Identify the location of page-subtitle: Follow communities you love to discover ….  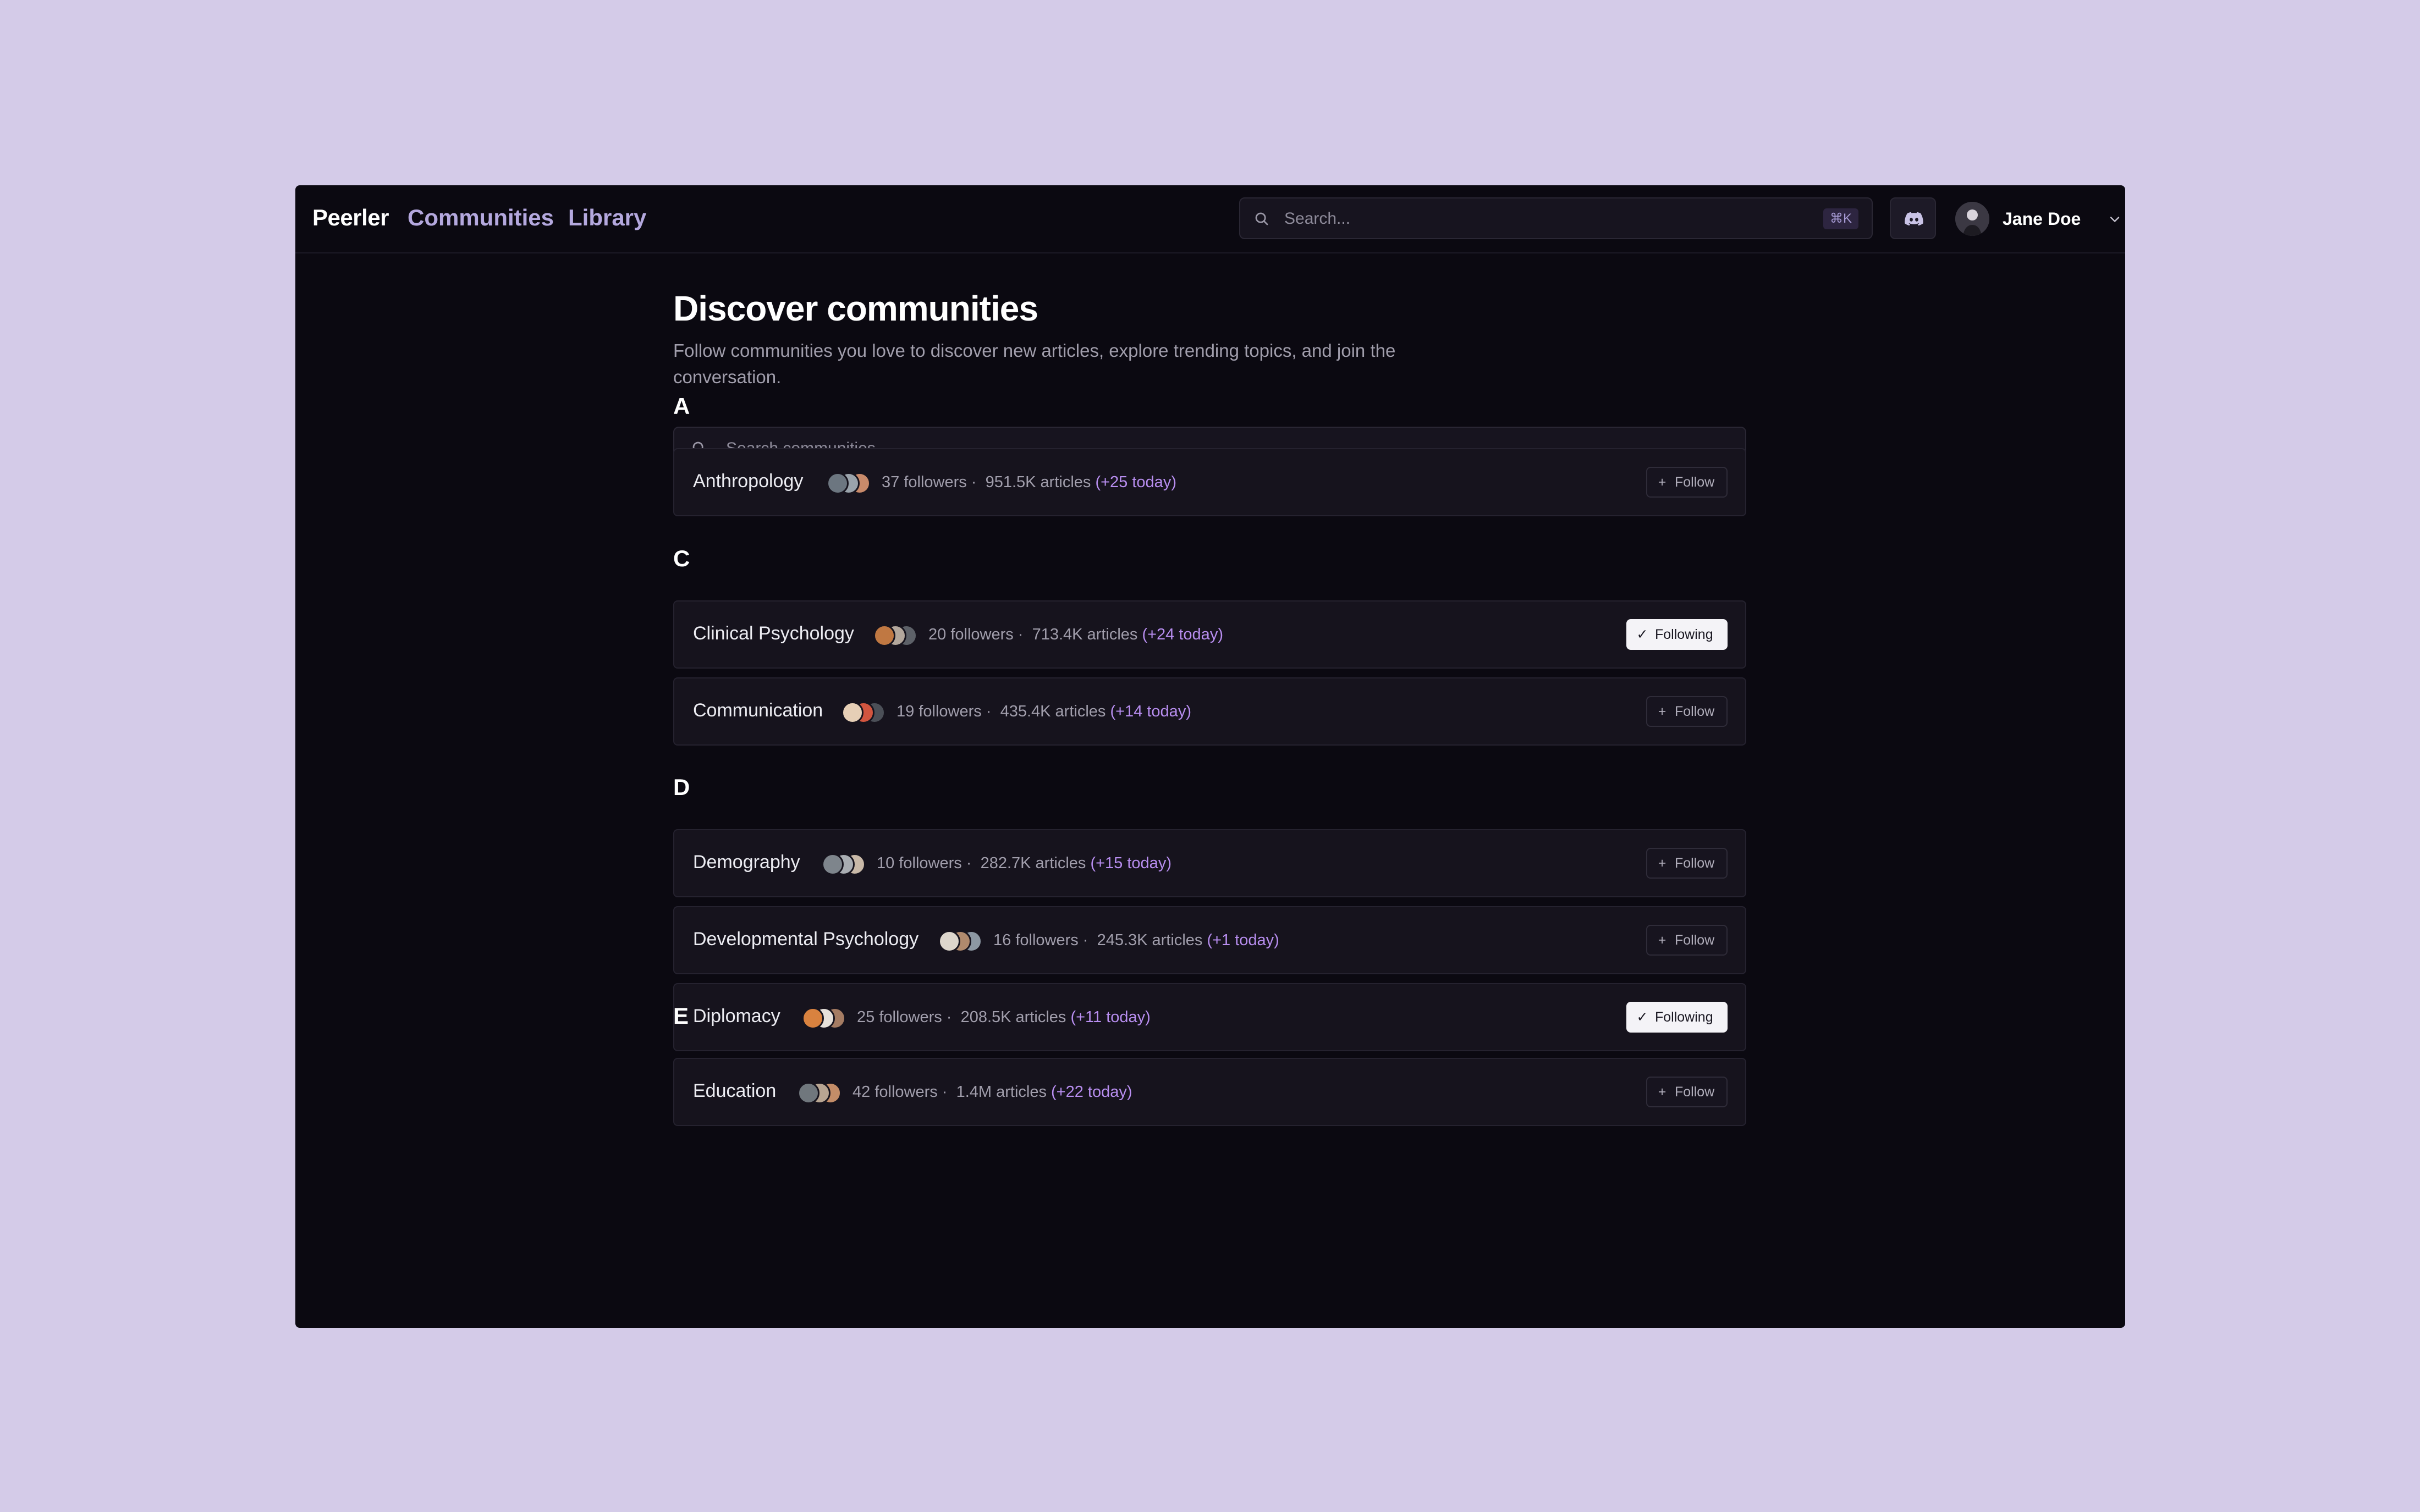
(1034, 364).